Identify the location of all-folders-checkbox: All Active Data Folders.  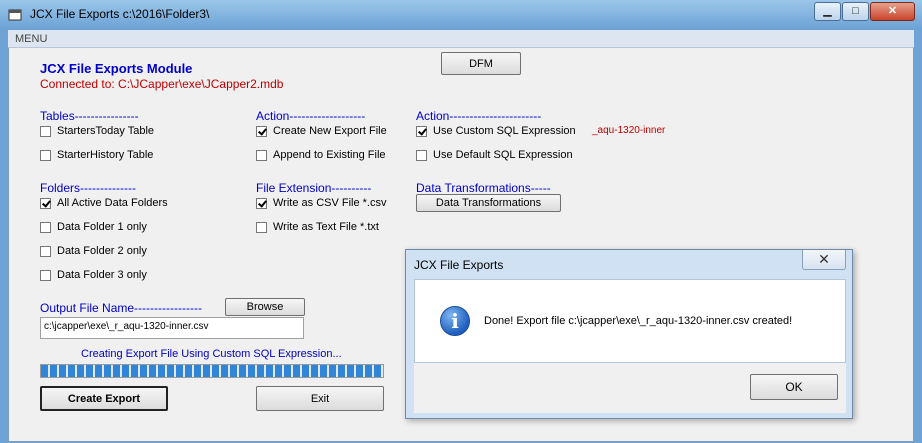
(104, 203).